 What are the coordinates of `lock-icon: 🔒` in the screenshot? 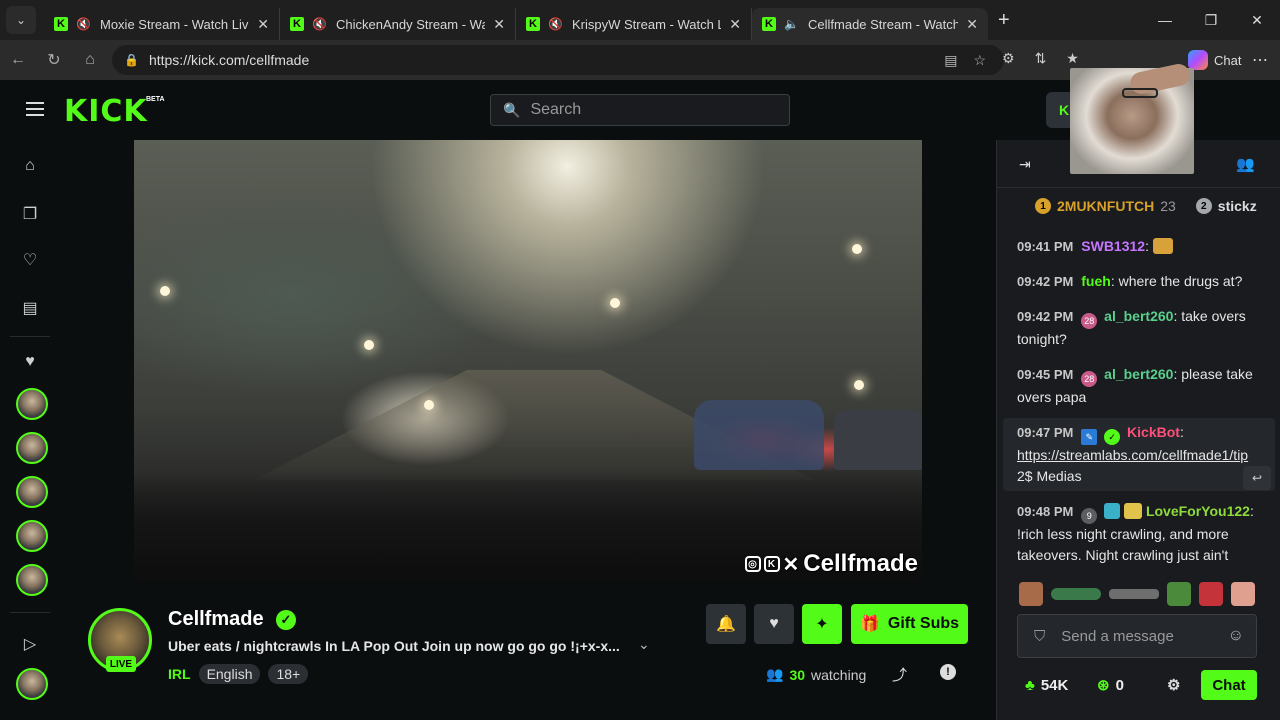 It's located at (131, 60).